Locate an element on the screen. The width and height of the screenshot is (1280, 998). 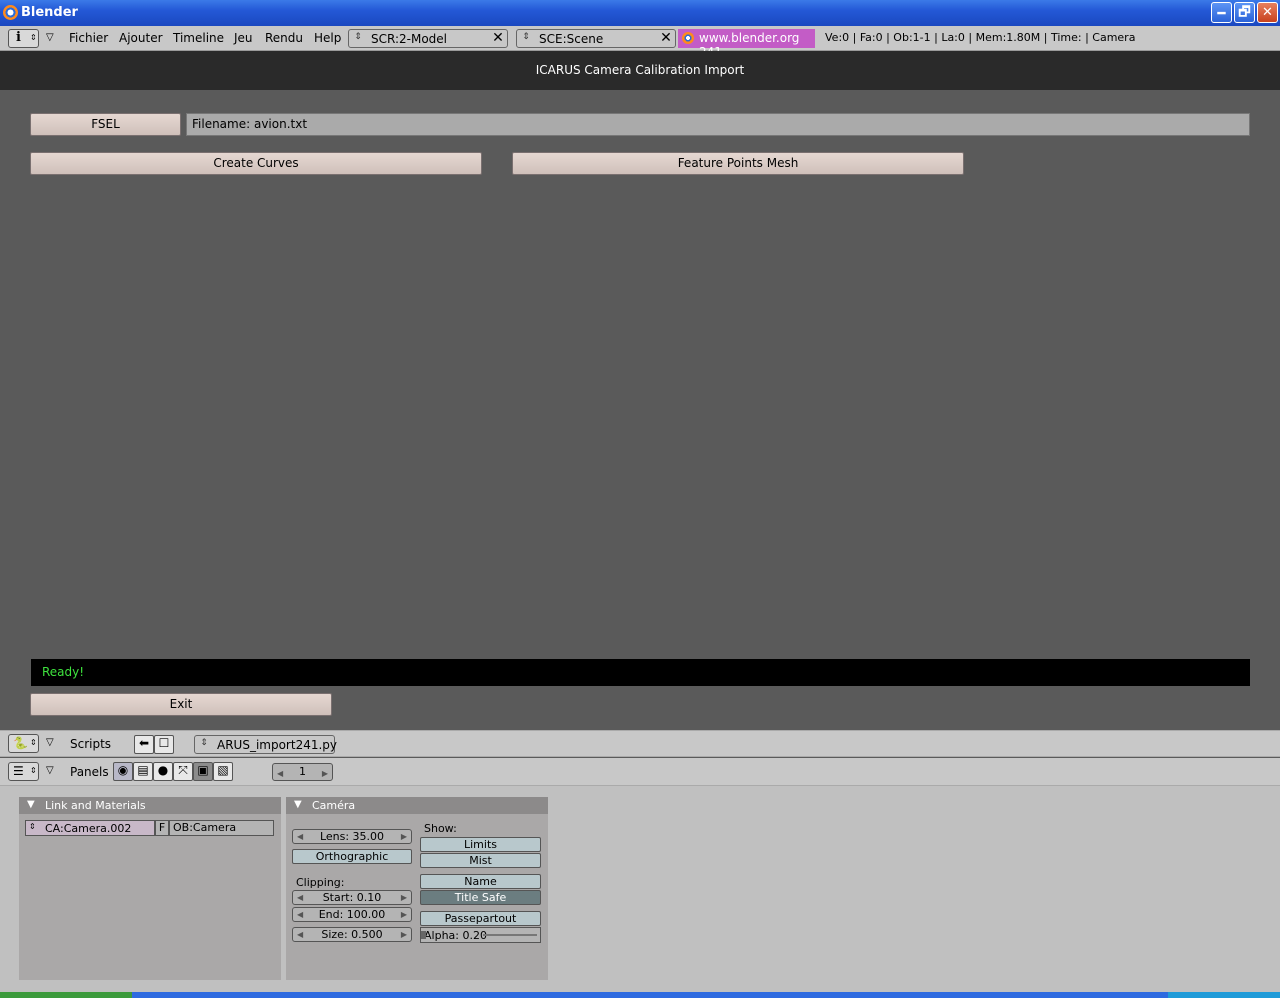
show-label: Show: is located at coordinates (440, 828).